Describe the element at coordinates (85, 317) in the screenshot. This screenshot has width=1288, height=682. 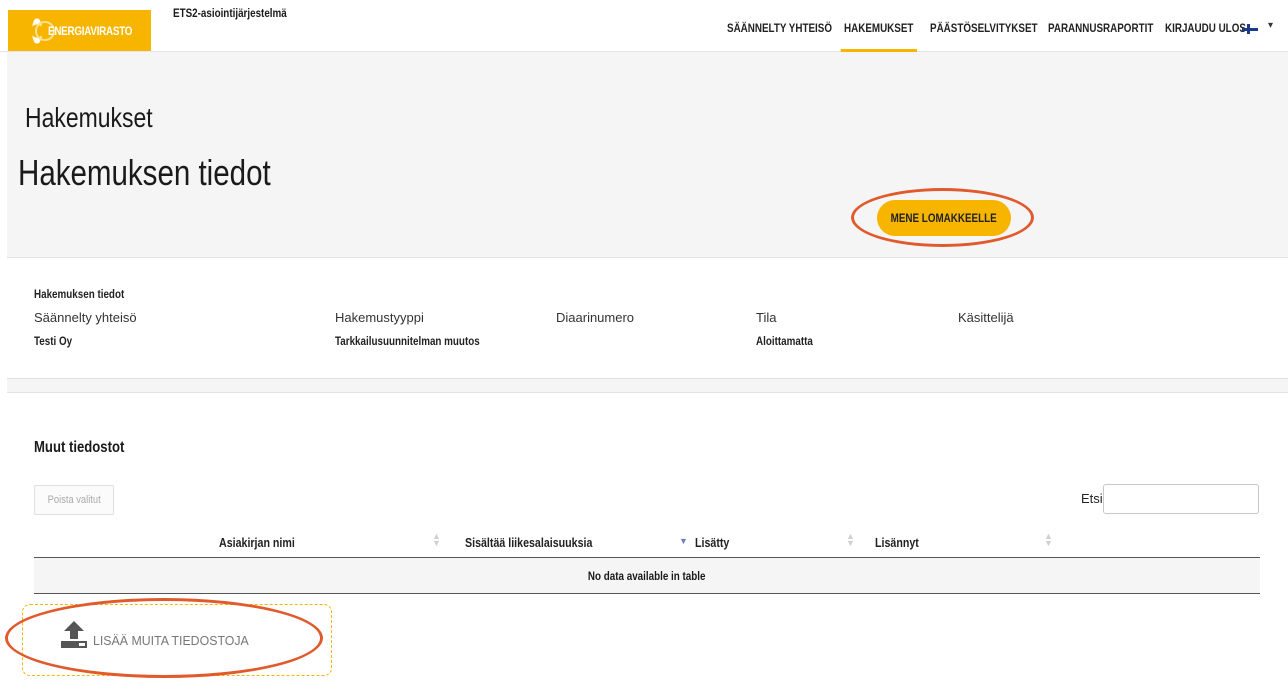
I see `label-sanneltu-yhteiso: Säännelty yhteisö` at that location.